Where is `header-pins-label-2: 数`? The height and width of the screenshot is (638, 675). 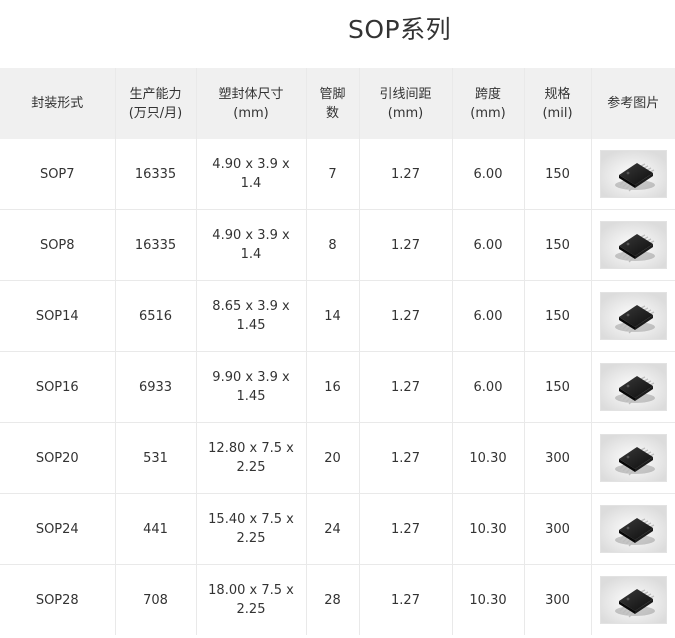 header-pins-label-2: 数 is located at coordinates (332, 113).